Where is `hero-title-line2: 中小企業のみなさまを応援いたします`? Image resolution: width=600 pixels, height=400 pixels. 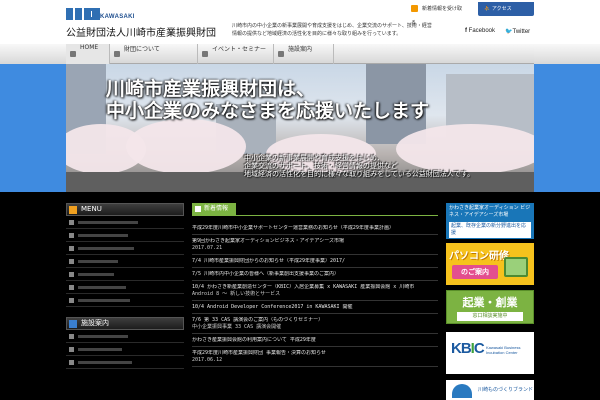
hero-title-line2: 中小企業のみなさまを応援いたします is located at coordinates (268, 111).